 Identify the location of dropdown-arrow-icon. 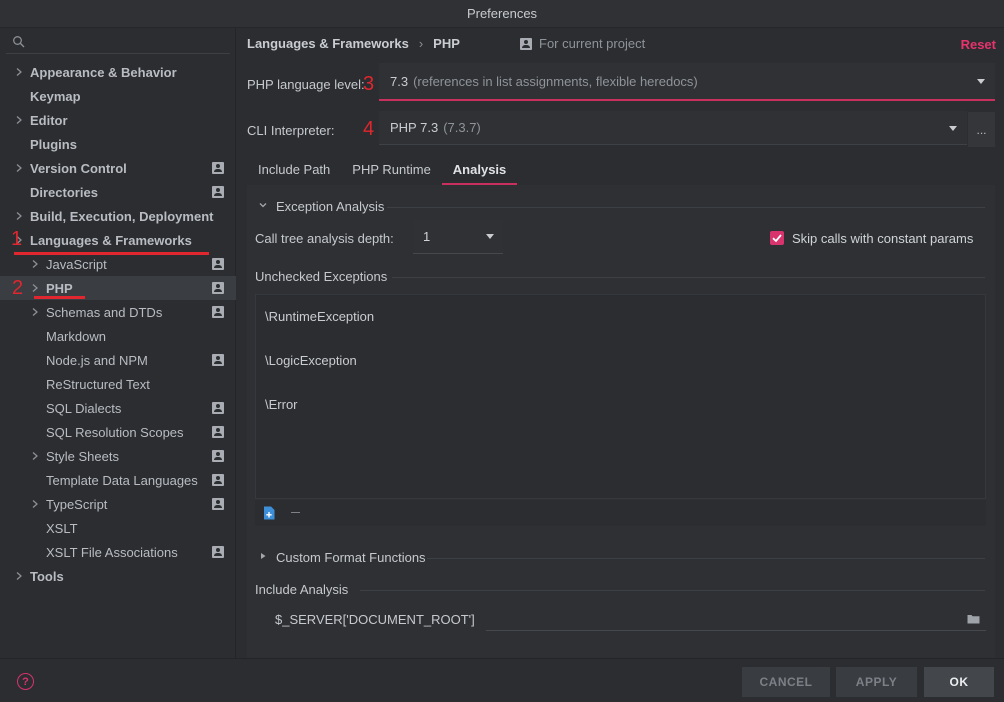
(981, 81).